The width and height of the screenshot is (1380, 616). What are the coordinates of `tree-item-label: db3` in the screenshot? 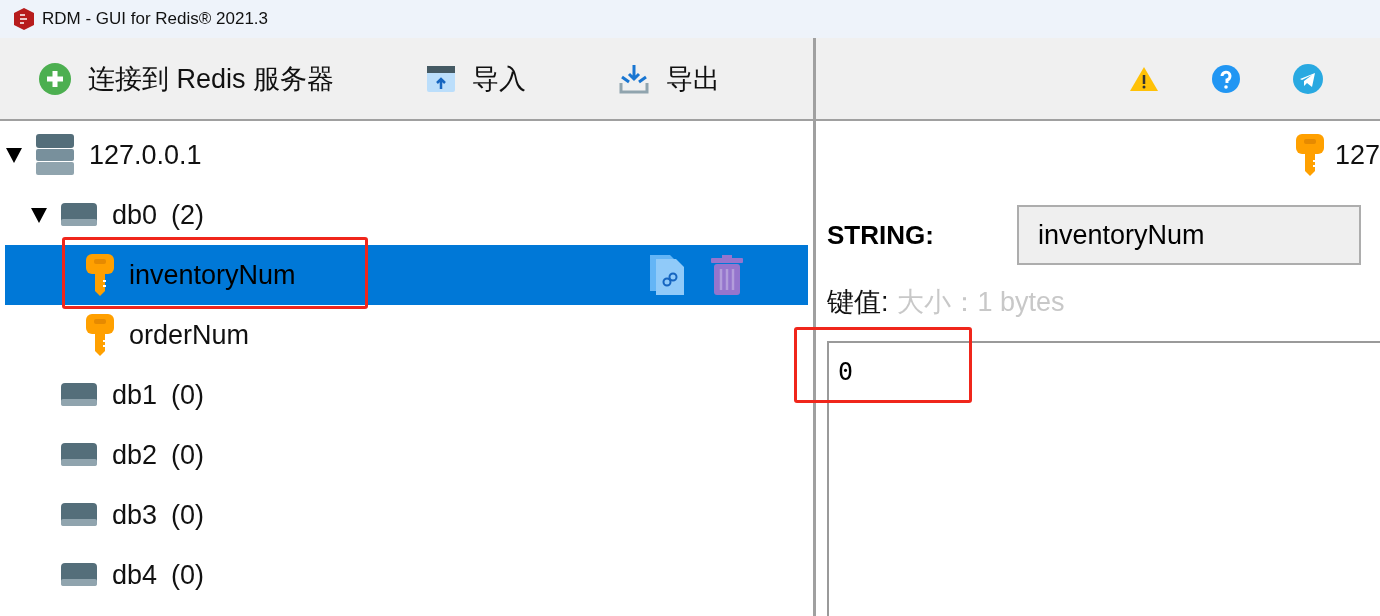 It's located at (135, 515).